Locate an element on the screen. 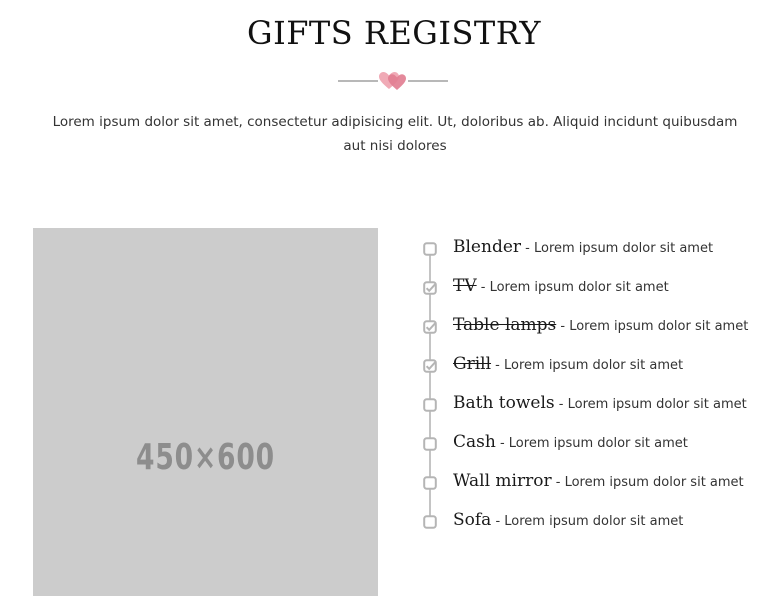 The width and height of the screenshot is (775, 596). registry-item-line: Blender - Lorem ipsum dolor sit amet is located at coordinates (583, 247).